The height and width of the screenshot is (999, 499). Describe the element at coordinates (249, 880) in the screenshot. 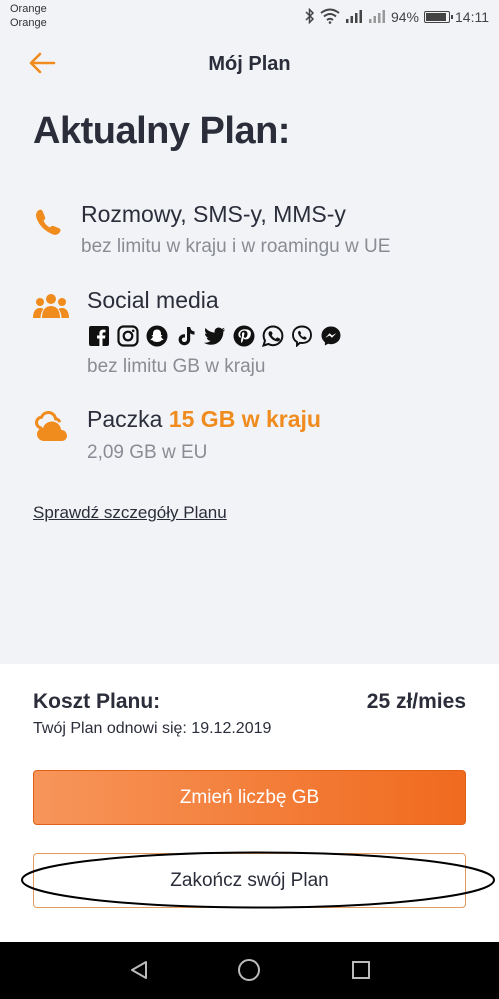

I see `end-plan-button: Zakończ swój Plan` at that location.